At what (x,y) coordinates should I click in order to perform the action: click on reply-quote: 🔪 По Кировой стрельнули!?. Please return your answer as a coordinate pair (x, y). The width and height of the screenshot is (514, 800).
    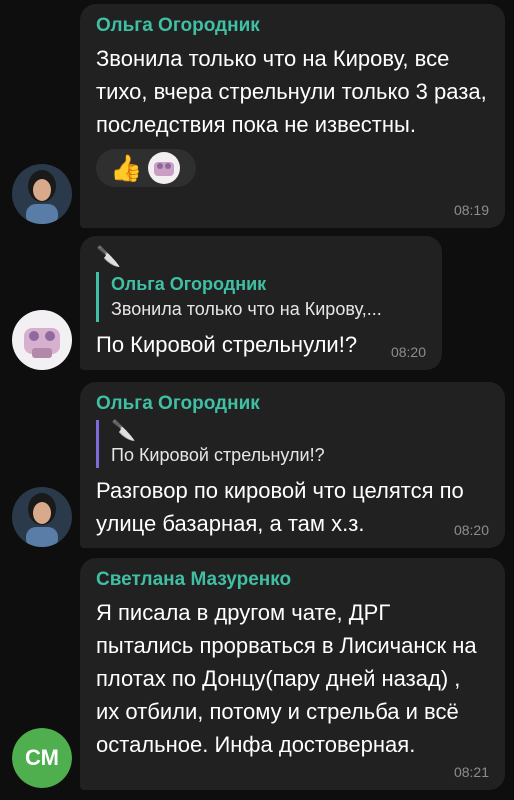
    Looking at the image, I should click on (292, 444).